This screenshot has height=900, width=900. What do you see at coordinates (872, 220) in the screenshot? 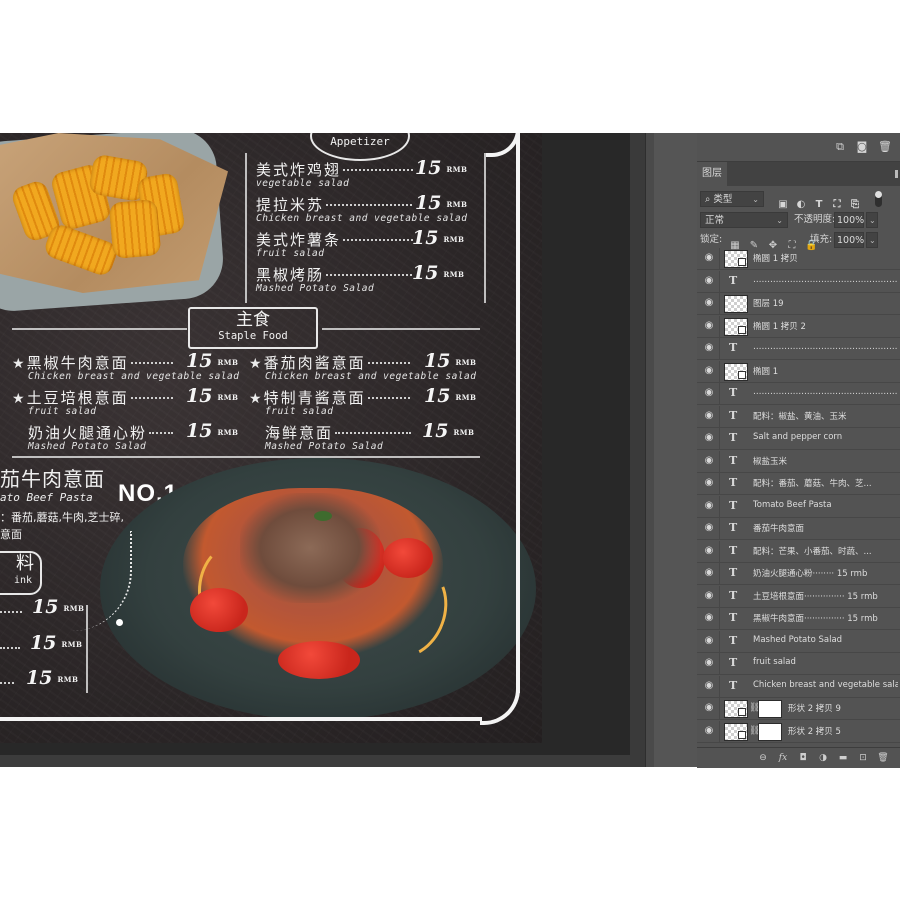
I see `opacity-dropdown: ⌄` at bounding box center [872, 220].